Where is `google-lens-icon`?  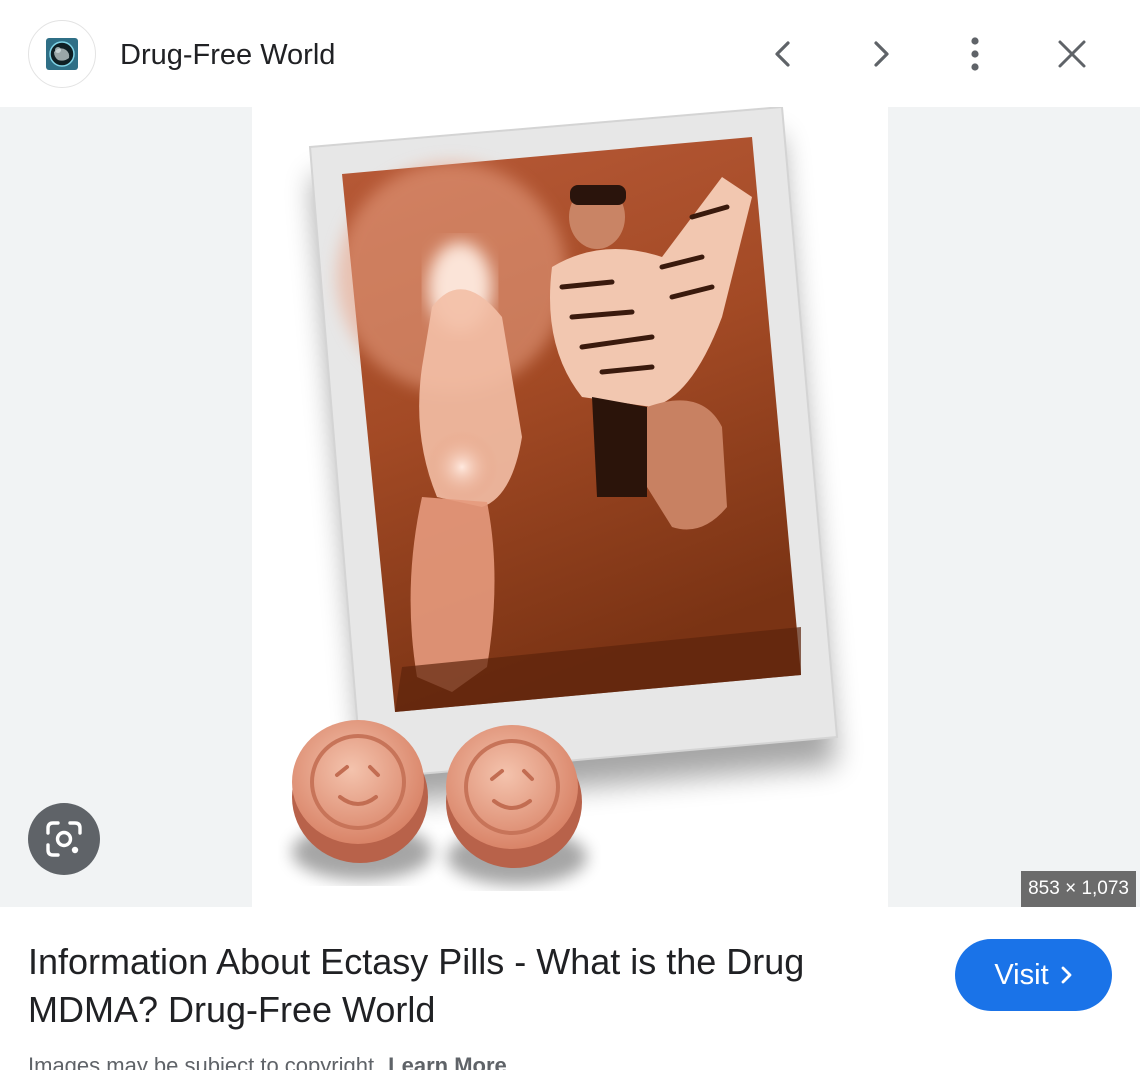 google-lens-icon is located at coordinates (64, 839).